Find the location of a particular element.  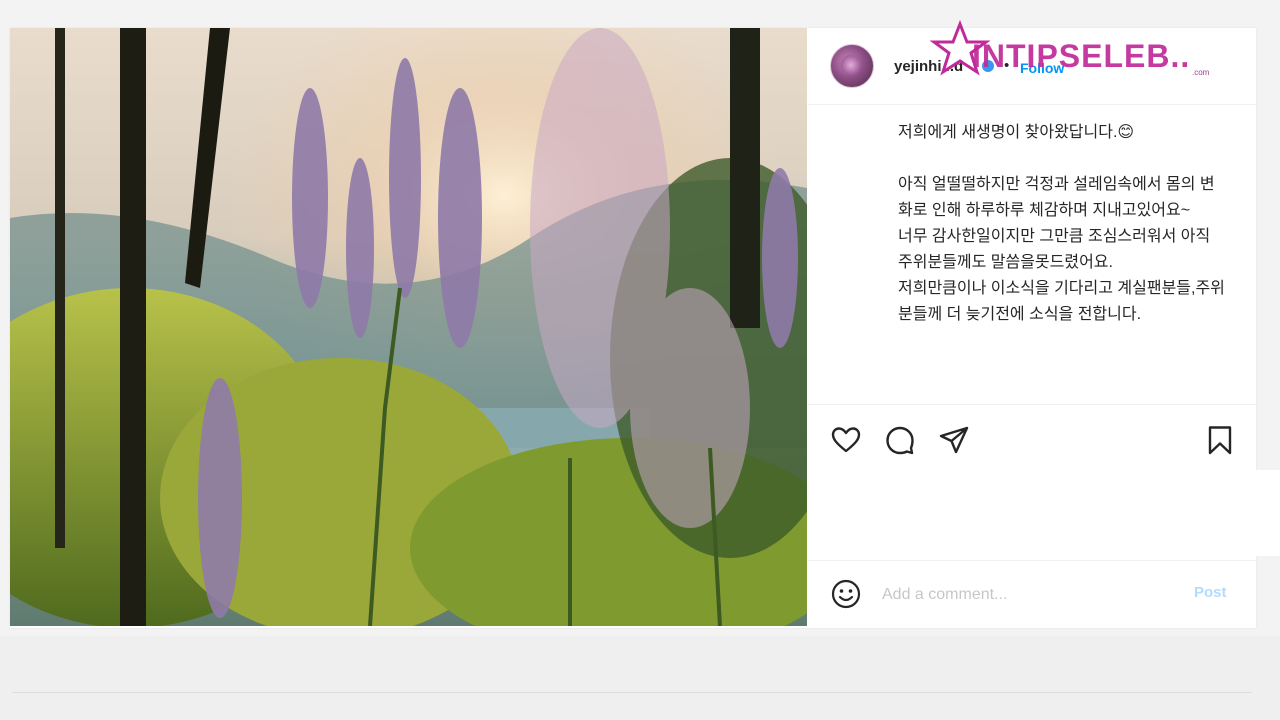

header-divider is located at coordinates (1032, 104).